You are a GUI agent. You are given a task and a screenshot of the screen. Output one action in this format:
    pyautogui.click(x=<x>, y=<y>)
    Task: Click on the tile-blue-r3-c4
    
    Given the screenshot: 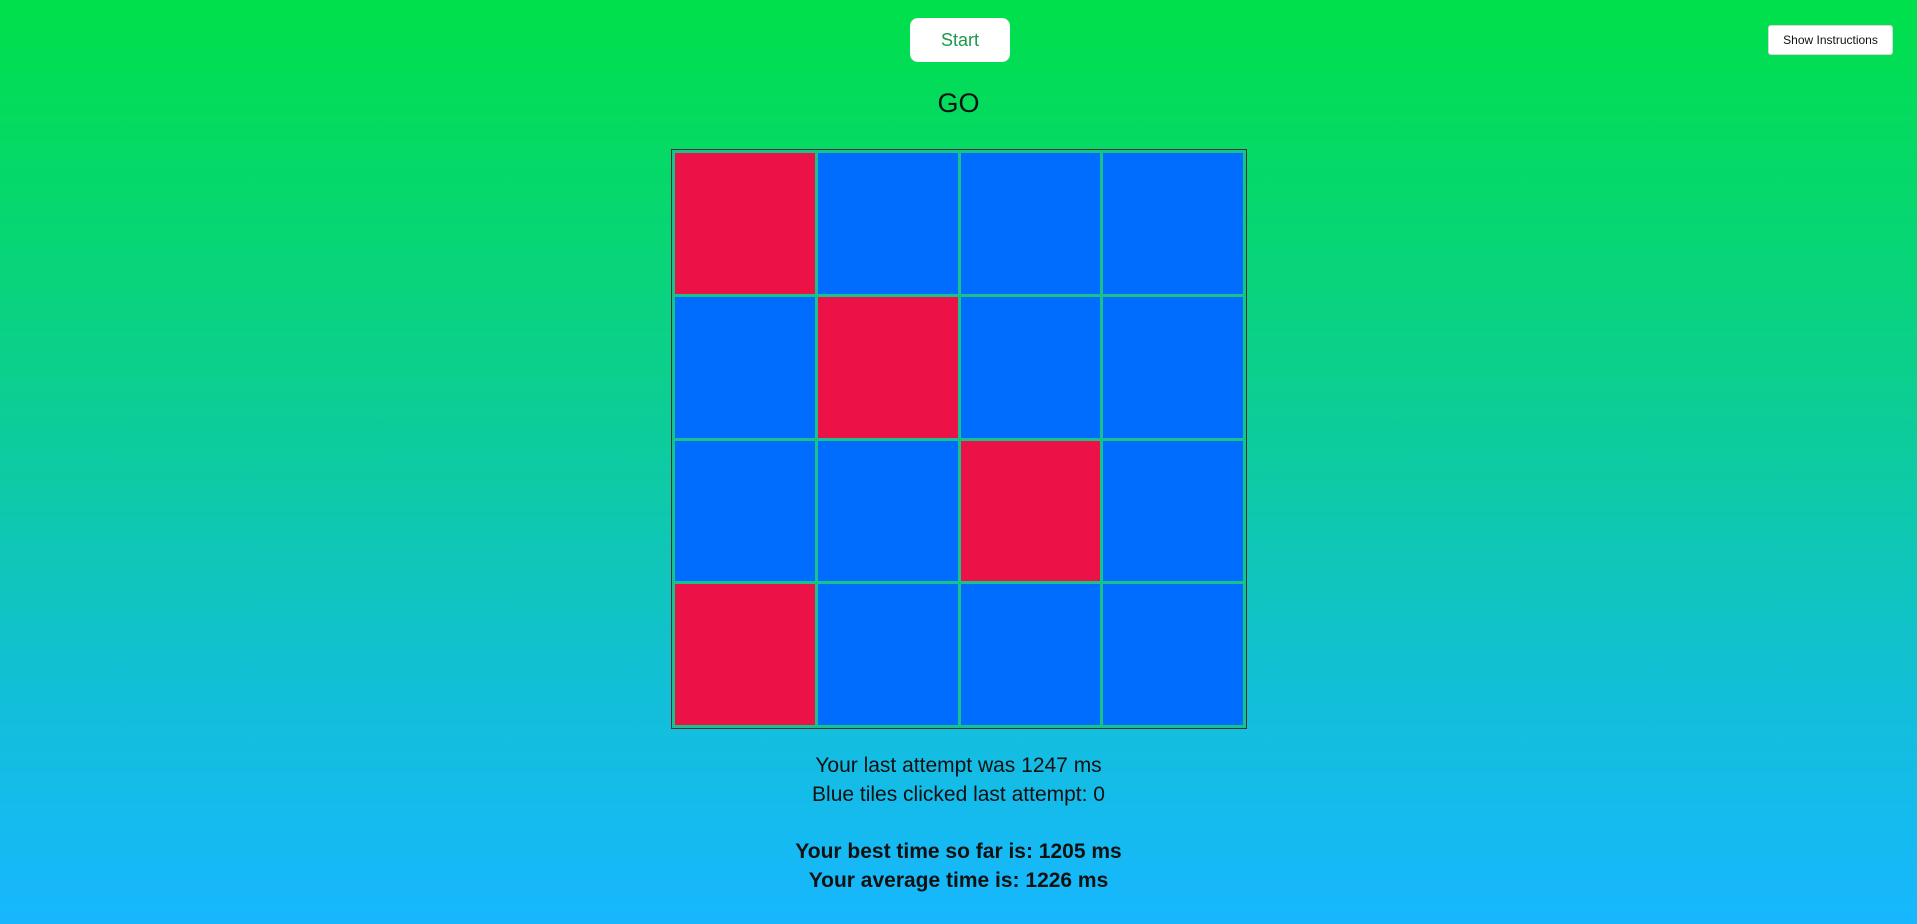 What is the action you would take?
    pyautogui.click(x=1173, y=511)
    